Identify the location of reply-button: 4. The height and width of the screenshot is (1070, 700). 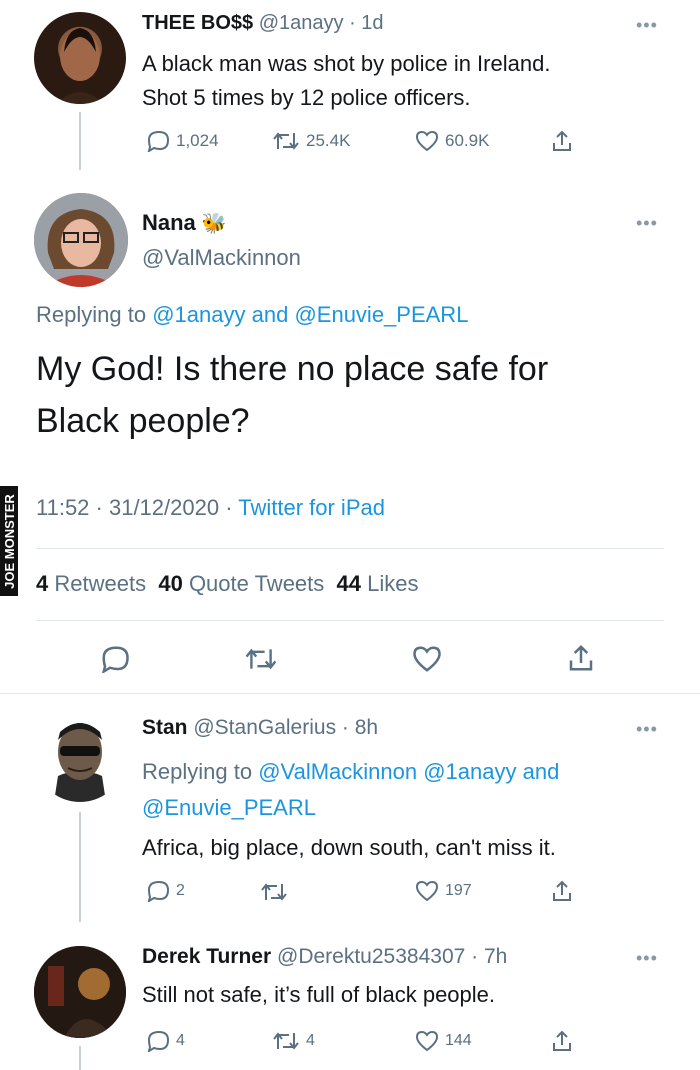
(165, 1041).